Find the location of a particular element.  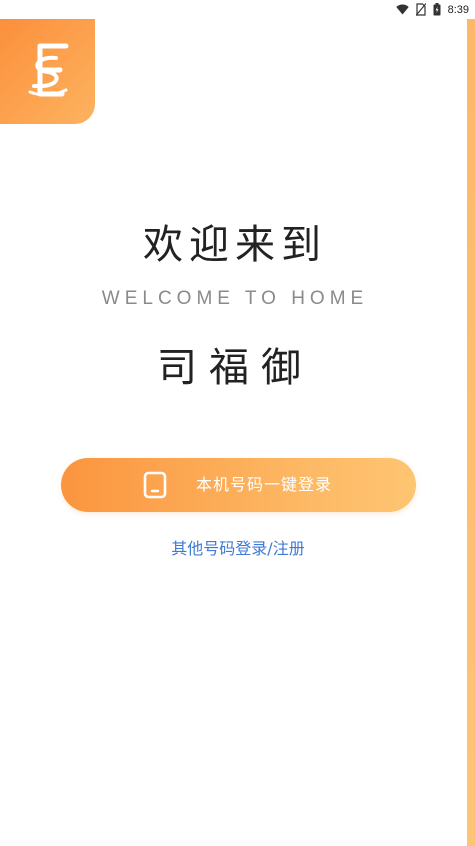

brand-name: 司福御 is located at coordinates (235, 368).